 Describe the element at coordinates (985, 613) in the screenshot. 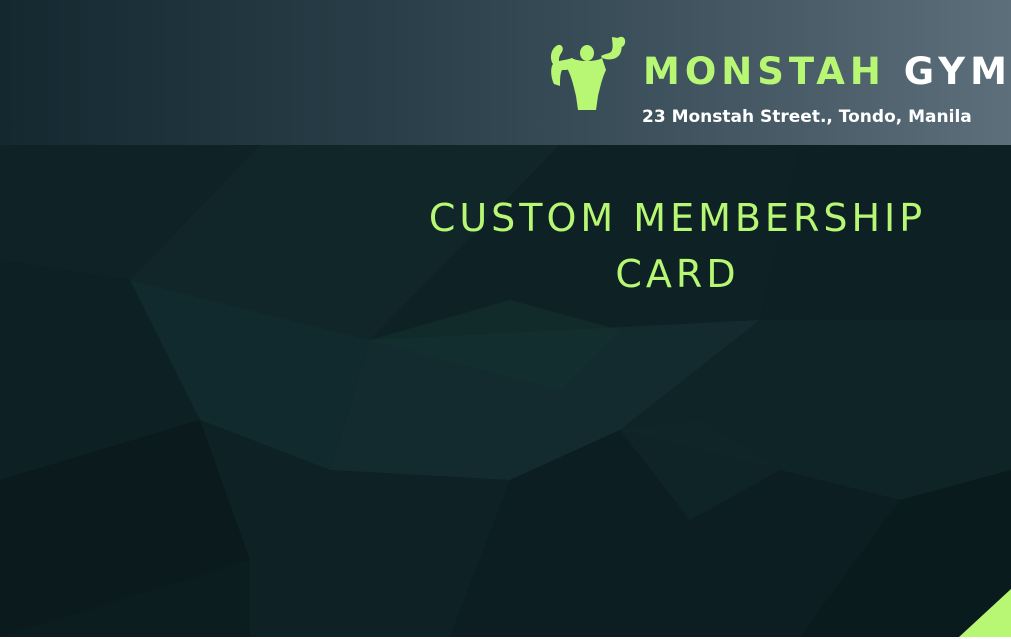

I see `corner-accent-triangle` at that location.